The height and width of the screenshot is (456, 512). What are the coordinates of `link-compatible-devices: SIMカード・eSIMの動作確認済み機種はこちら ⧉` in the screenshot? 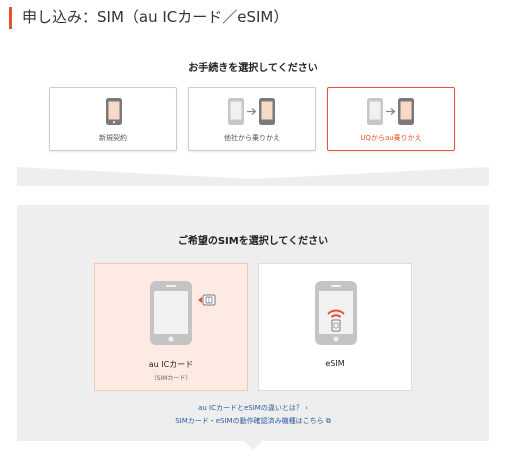 It's located at (253, 421).